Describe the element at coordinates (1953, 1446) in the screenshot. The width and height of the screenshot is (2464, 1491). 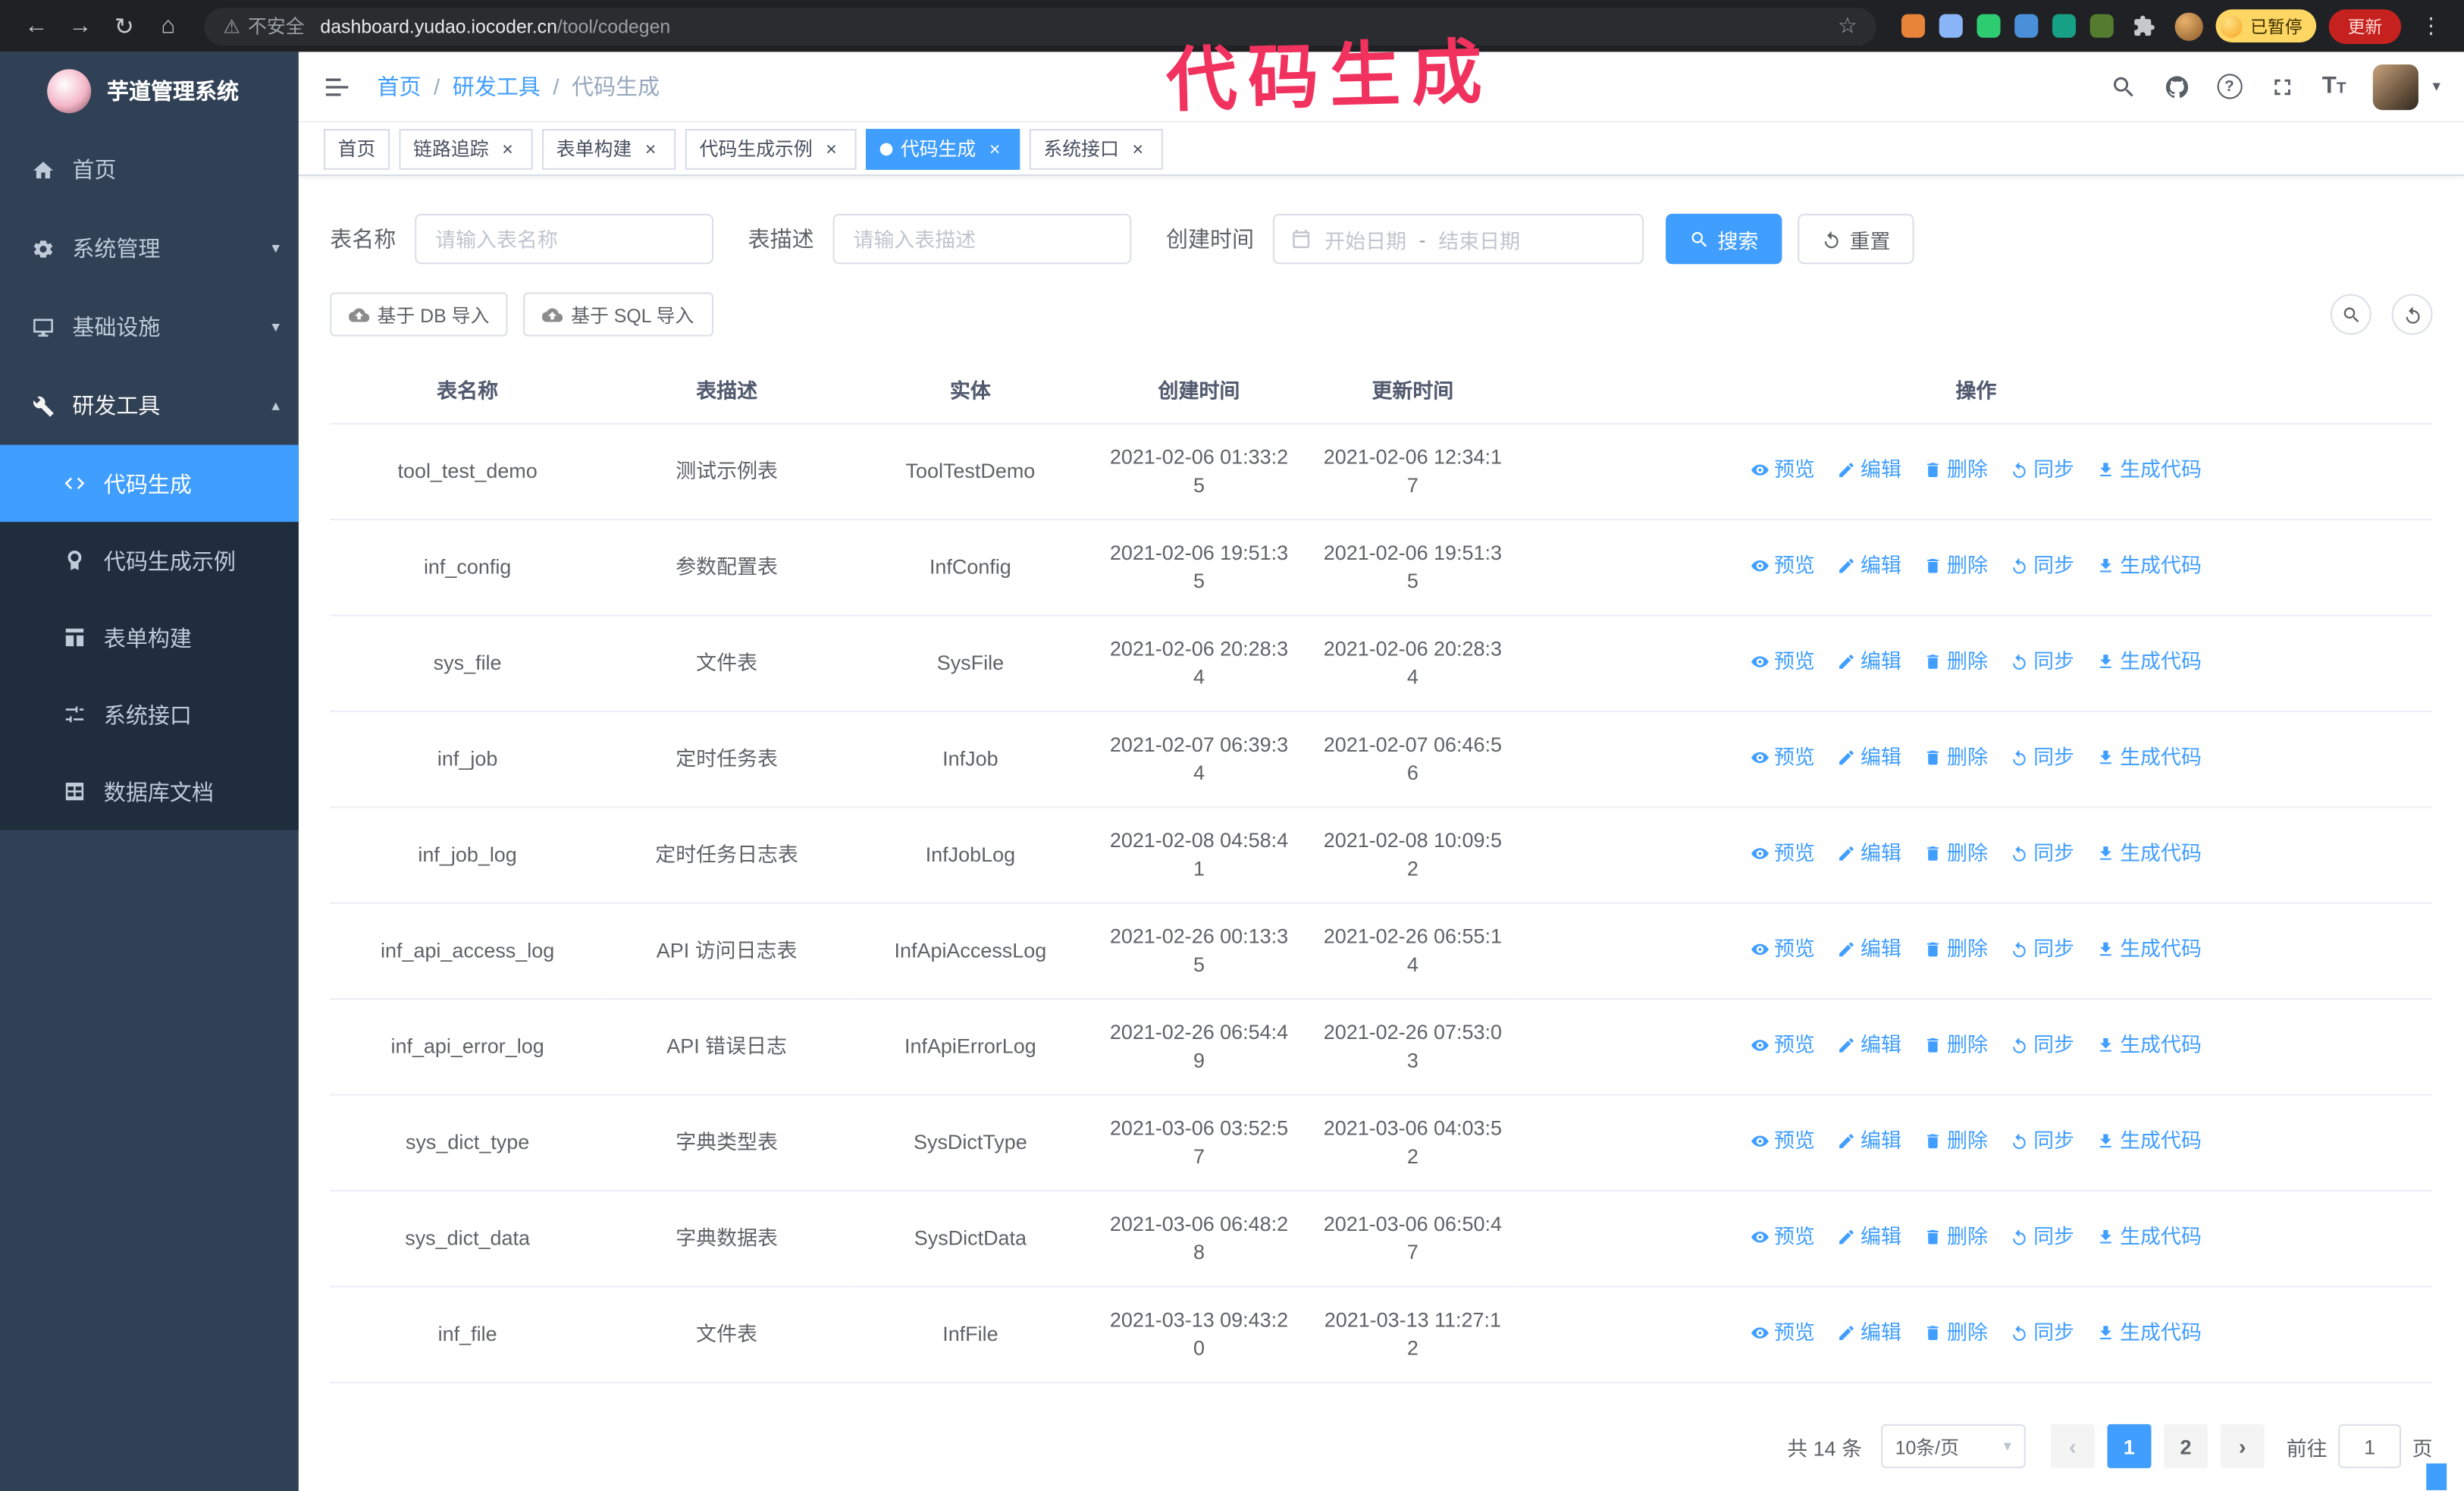
I see `page-size-select: 10条/页 ▾` at that location.